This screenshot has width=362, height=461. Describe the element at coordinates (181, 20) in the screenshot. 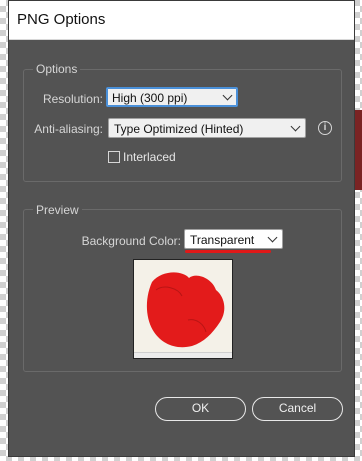

I see `title-bar: PNG Options` at that location.